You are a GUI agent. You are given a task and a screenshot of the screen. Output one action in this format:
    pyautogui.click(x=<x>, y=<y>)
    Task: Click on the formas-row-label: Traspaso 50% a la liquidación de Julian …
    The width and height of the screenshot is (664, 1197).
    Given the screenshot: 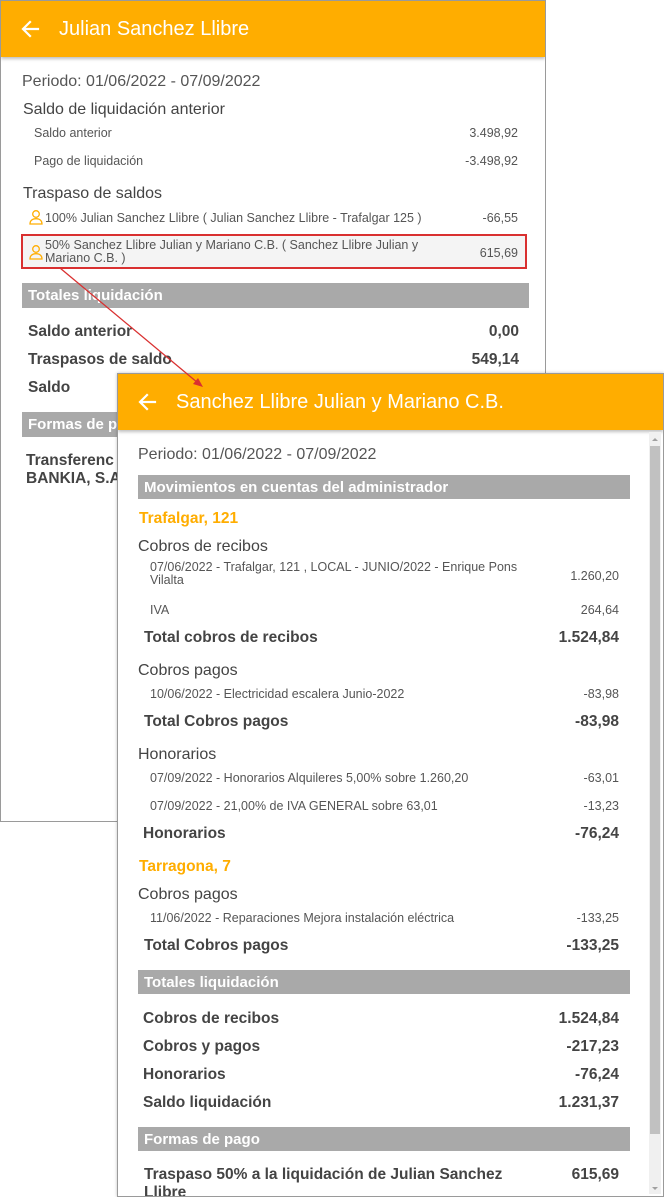 What is the action you would take?
    pyautogui.click(x=323, y=1181)
    